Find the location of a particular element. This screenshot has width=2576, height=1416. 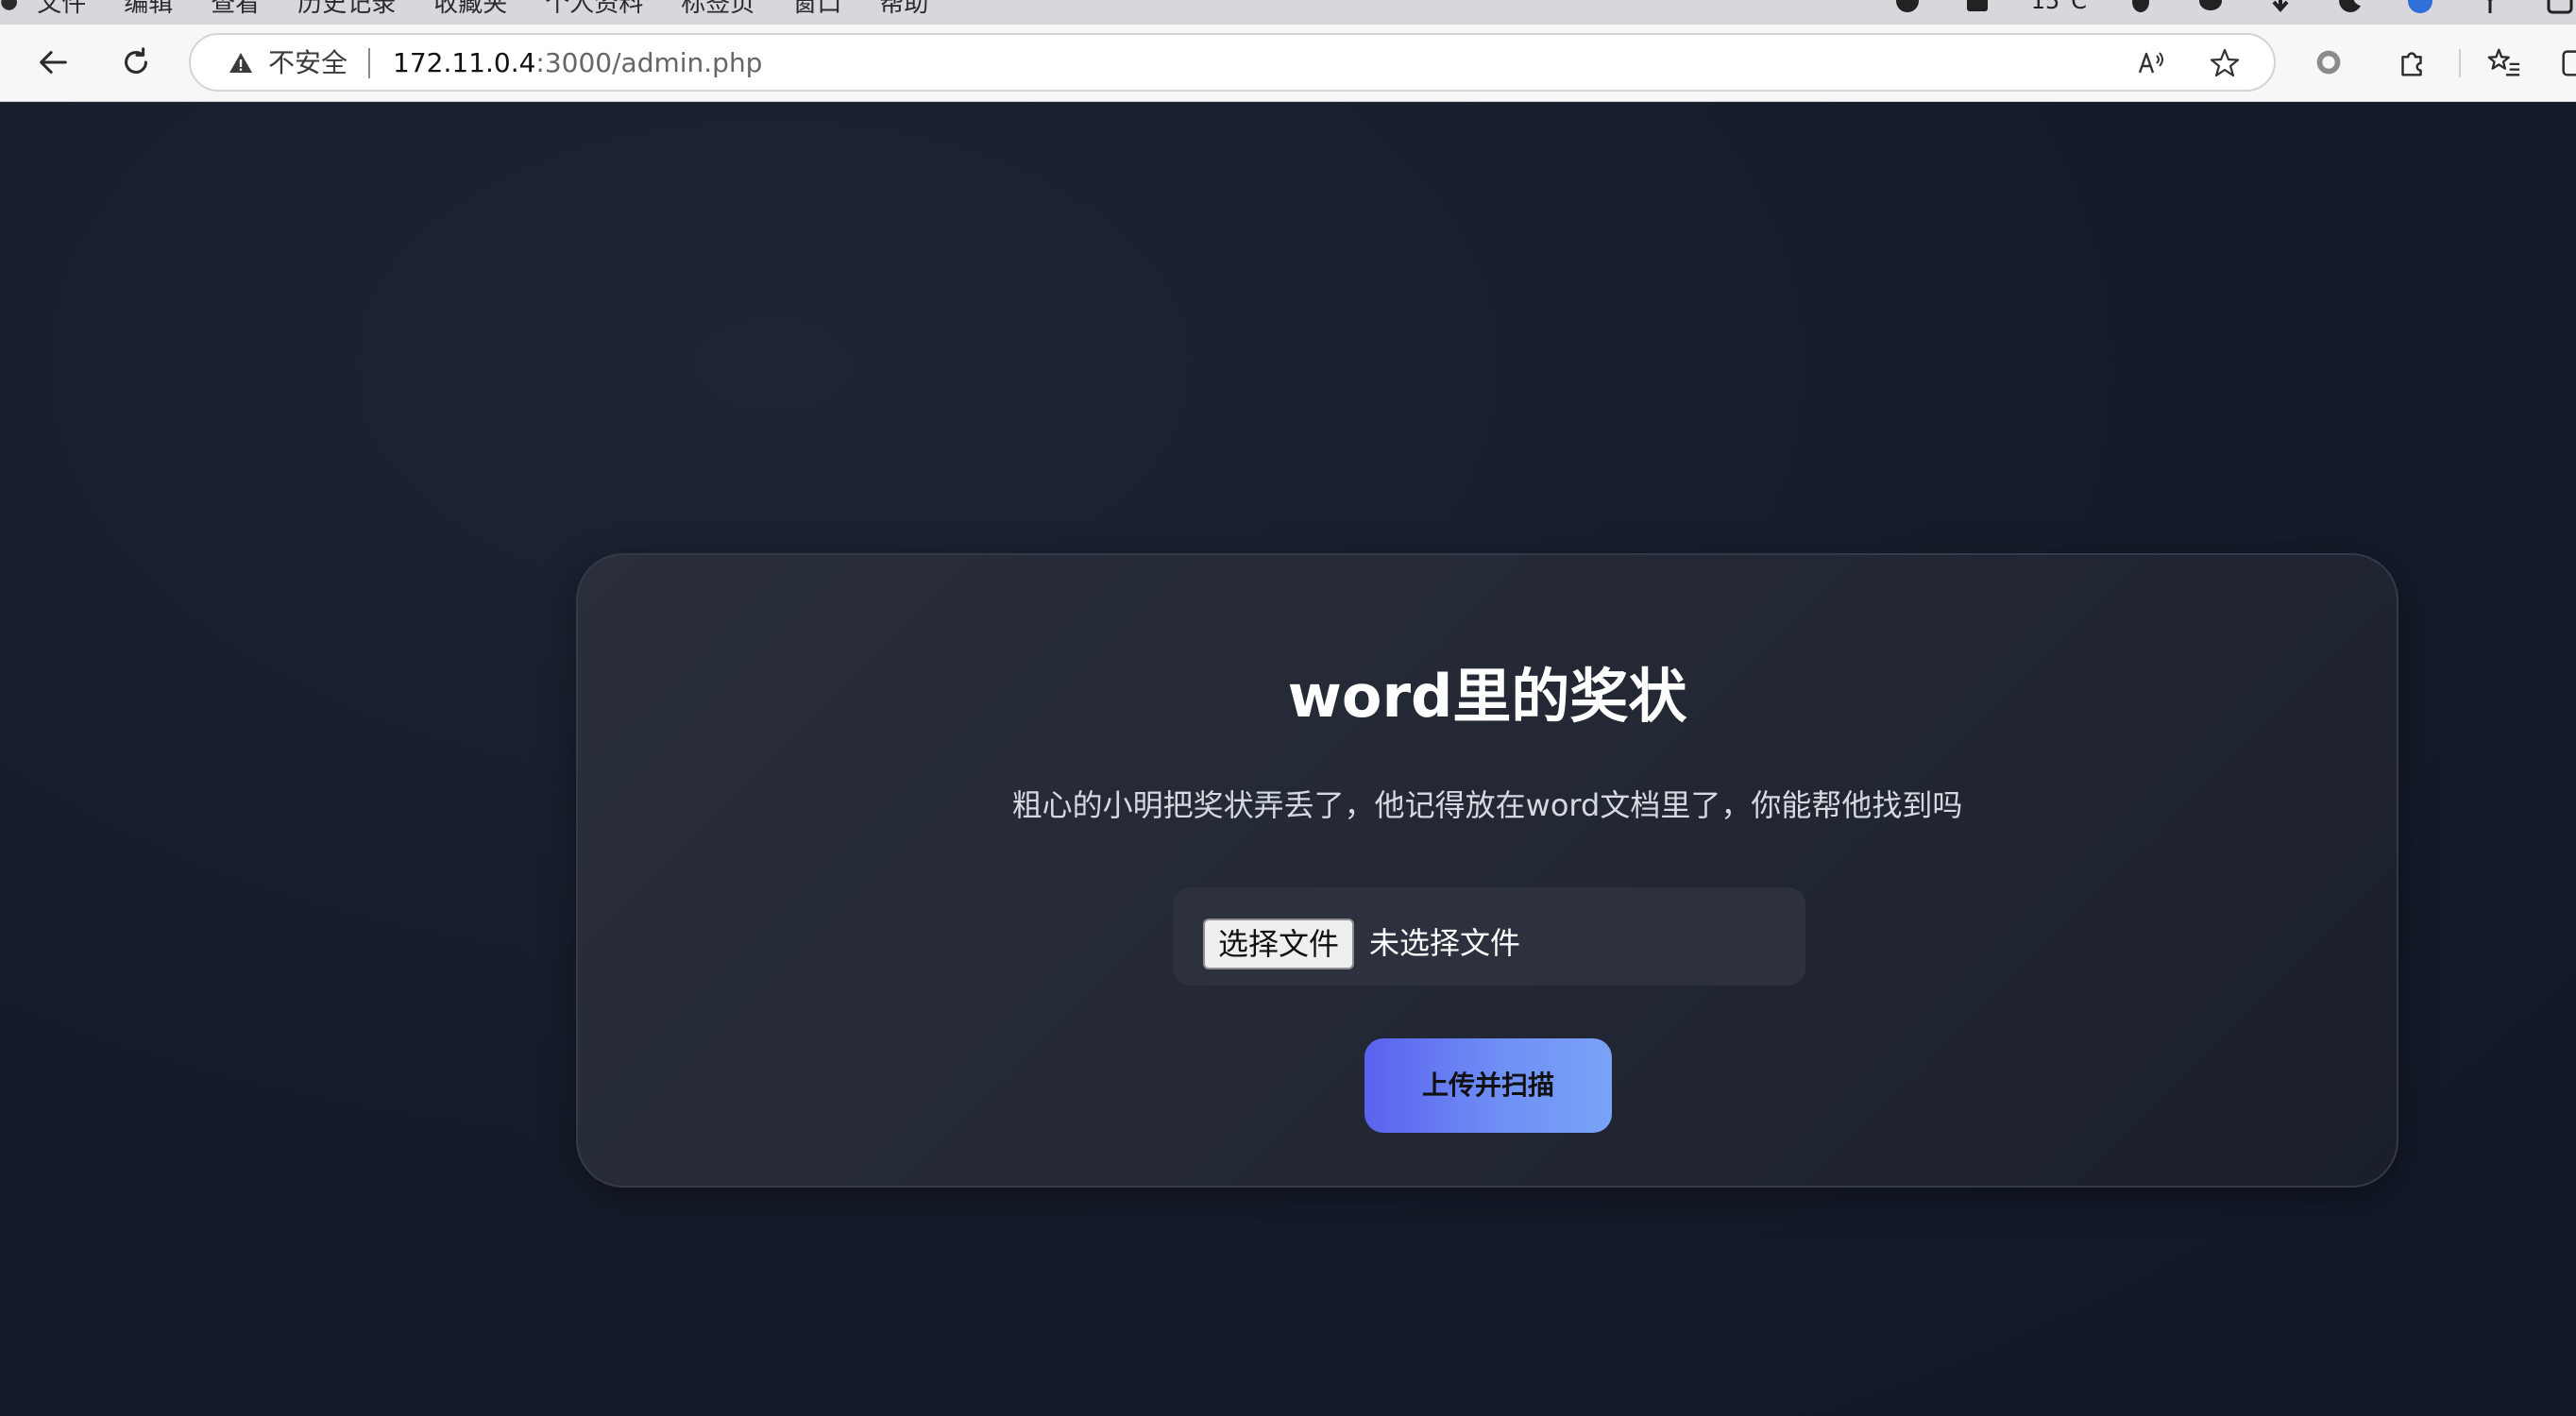

favorites-list-icon is located at coordinates (2503, 62).